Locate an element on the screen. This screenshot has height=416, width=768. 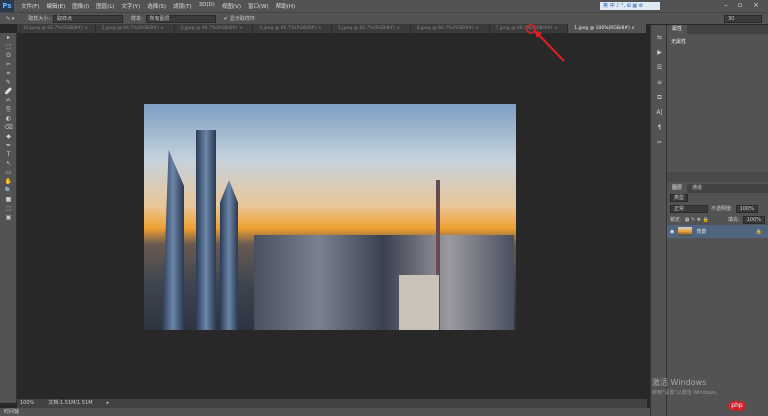
tab-label: 6.jpeg @ 66.7%(RGB/8#) is located at coordinates (445, 28).